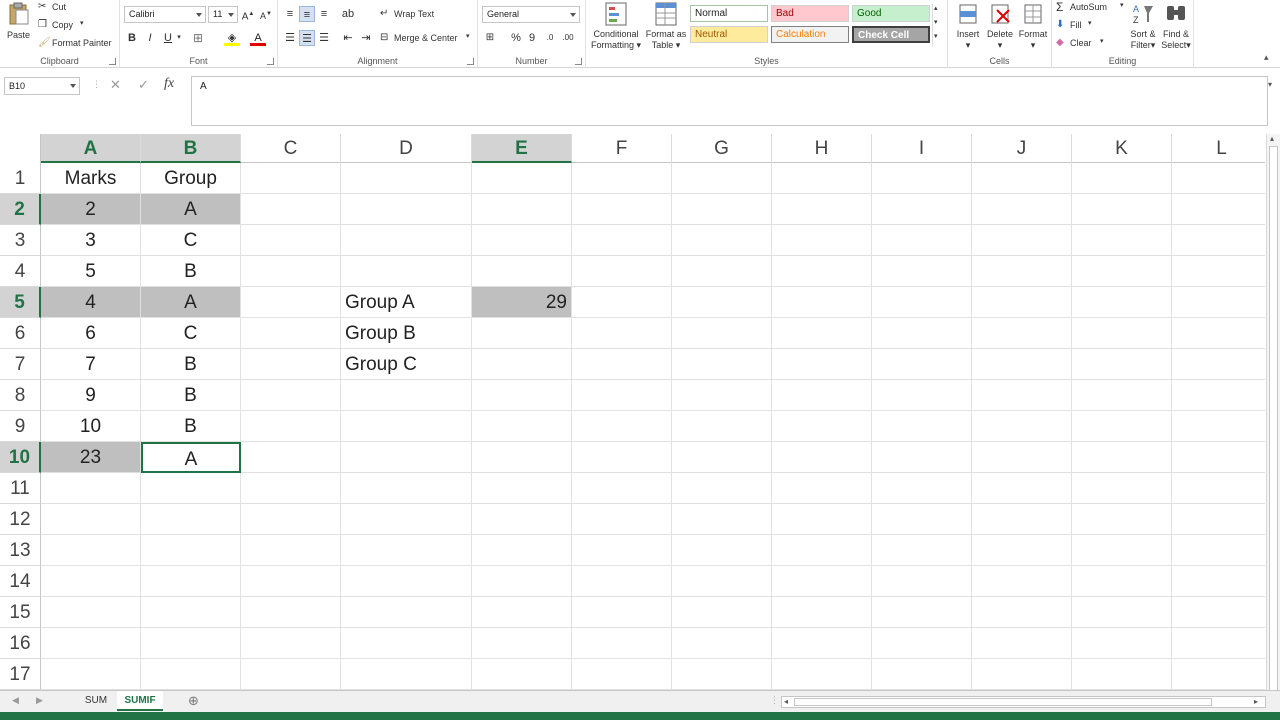 The width and height of the screenshot is (1280, 720). What do you see at coordinates (91, 488) in the screenshot?
I see `cell-a11` at bounding box center [91, 488].